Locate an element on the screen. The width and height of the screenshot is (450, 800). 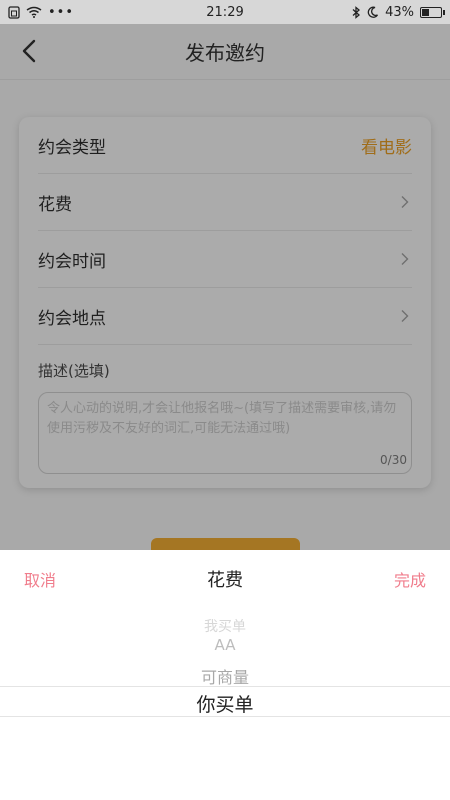
cost-label: 花费 is located at coordinates (55, 204).